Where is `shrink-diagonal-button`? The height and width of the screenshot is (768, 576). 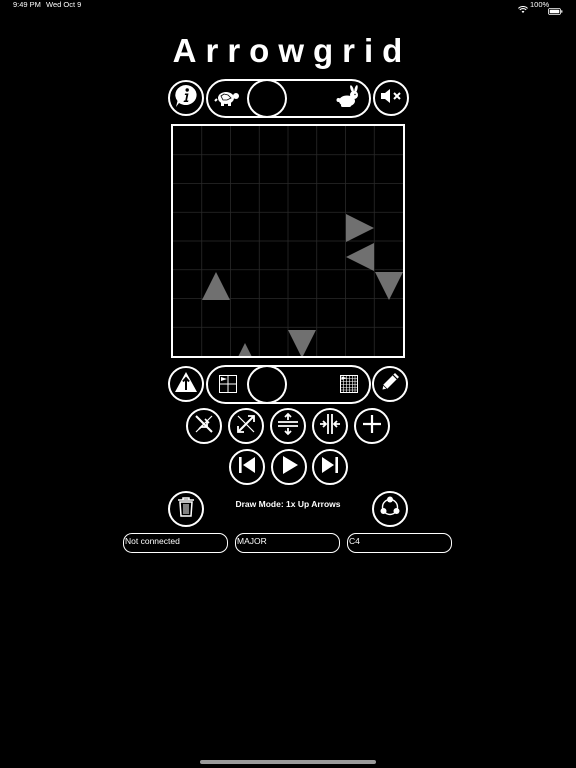
shrink-diagonal-button is located at coordinates (204, 426).